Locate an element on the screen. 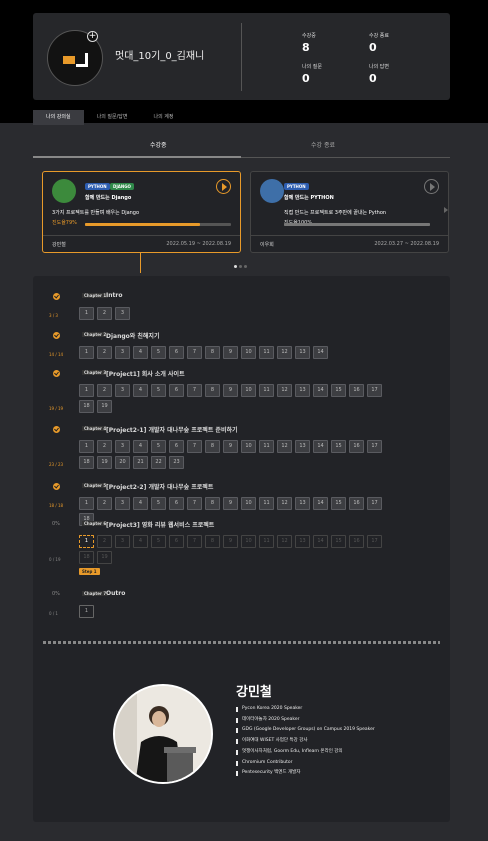  edit-avatar-icon: + is located at coordinates (92, 36).